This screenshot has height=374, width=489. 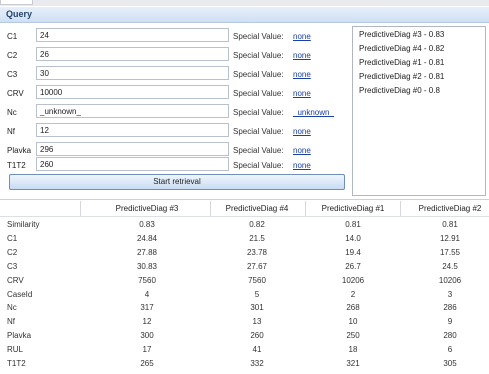 I want to click on table-cell: 18, so click(x=353, y=349).